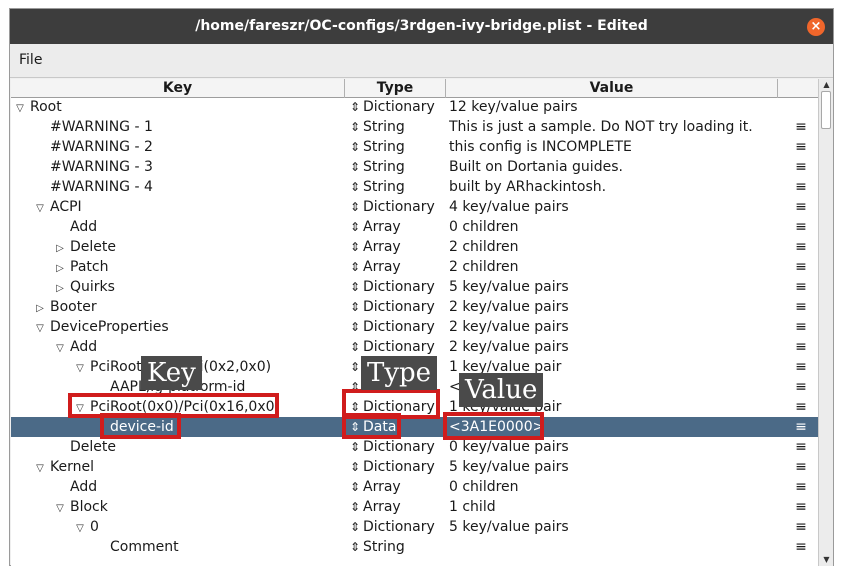 The height and width of the screenshot is (573, 843). What do you see at coordinates (614, 207) in the screenshot?
I see `row-value-cell: 4 key/value pairs` at bounding box center [614, 207].